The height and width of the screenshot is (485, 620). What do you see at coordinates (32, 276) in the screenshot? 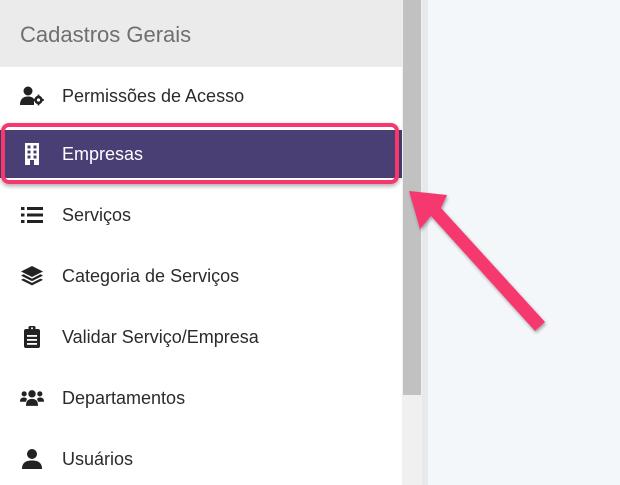
I see `layers-icon` at bounding box center [32, 276].